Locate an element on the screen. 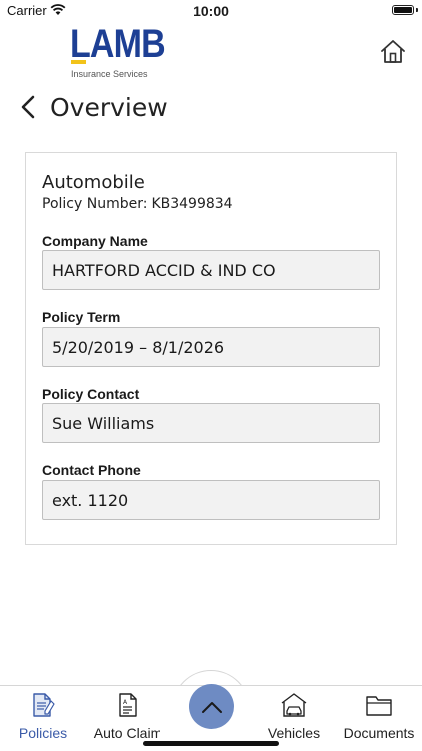  document-icon is located at coordinates (44, 705).